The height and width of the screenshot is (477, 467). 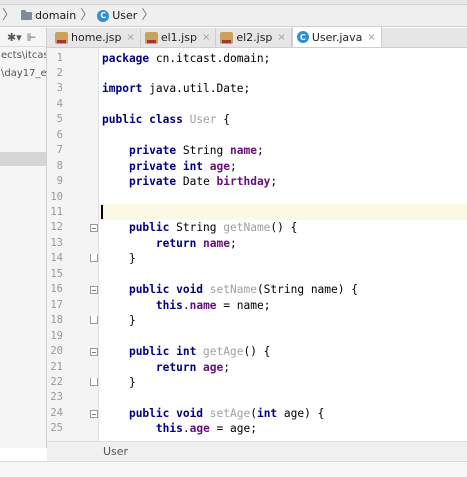 I want to click on line-number: 22, so click(x=56, y=381).